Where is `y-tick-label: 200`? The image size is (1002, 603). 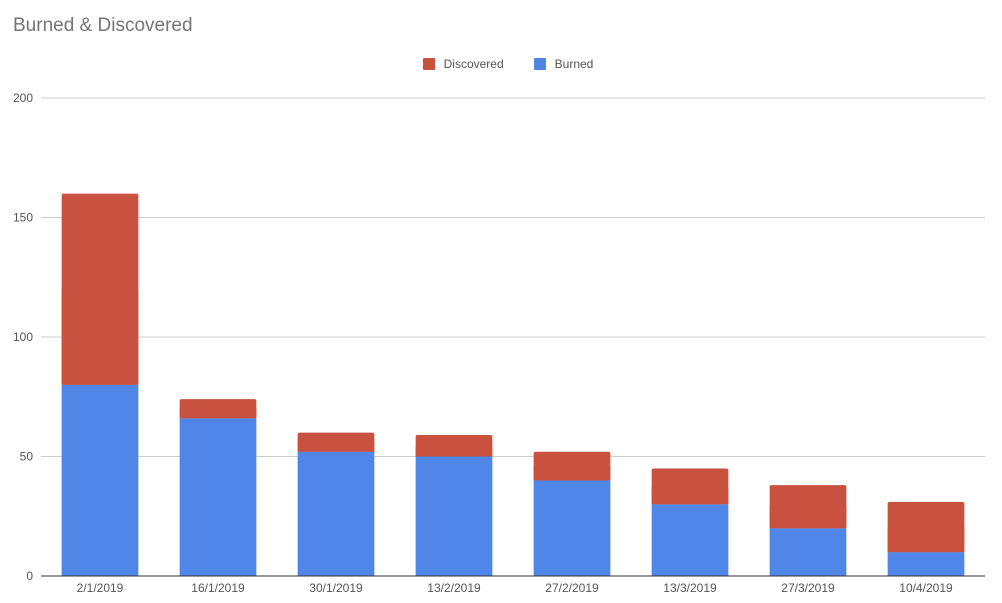 y-tick-label: 200 is located at coordinates (23, 98).